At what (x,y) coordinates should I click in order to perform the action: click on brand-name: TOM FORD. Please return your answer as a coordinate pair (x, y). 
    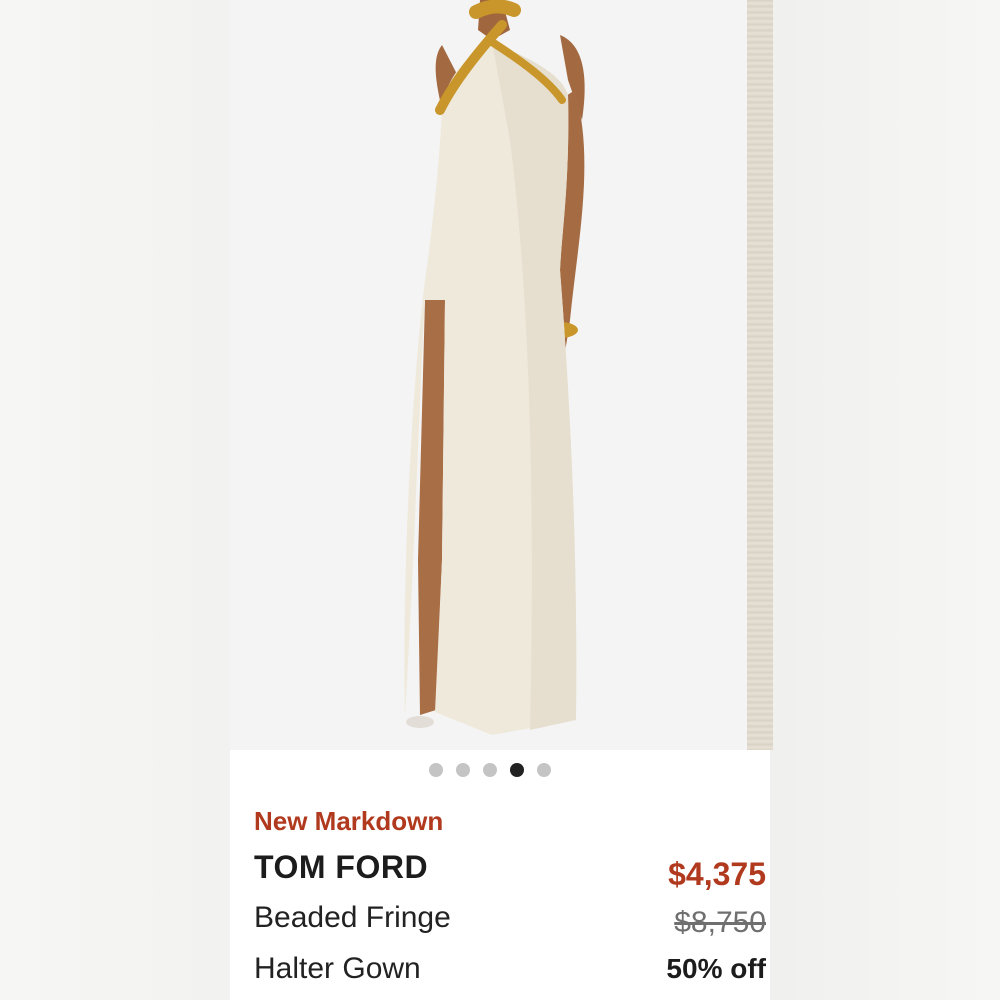
    Looking at the image, I should click on (341, 867).